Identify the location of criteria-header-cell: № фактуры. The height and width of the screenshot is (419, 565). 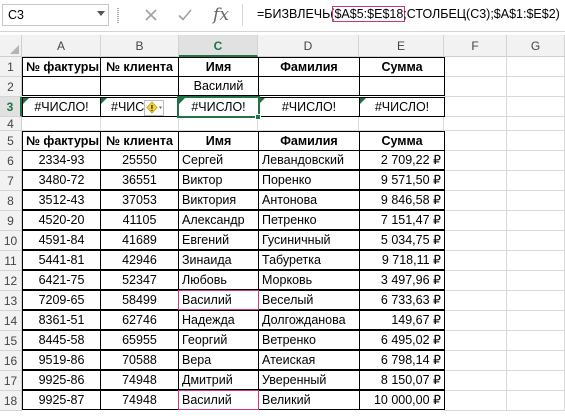
(61, 67).